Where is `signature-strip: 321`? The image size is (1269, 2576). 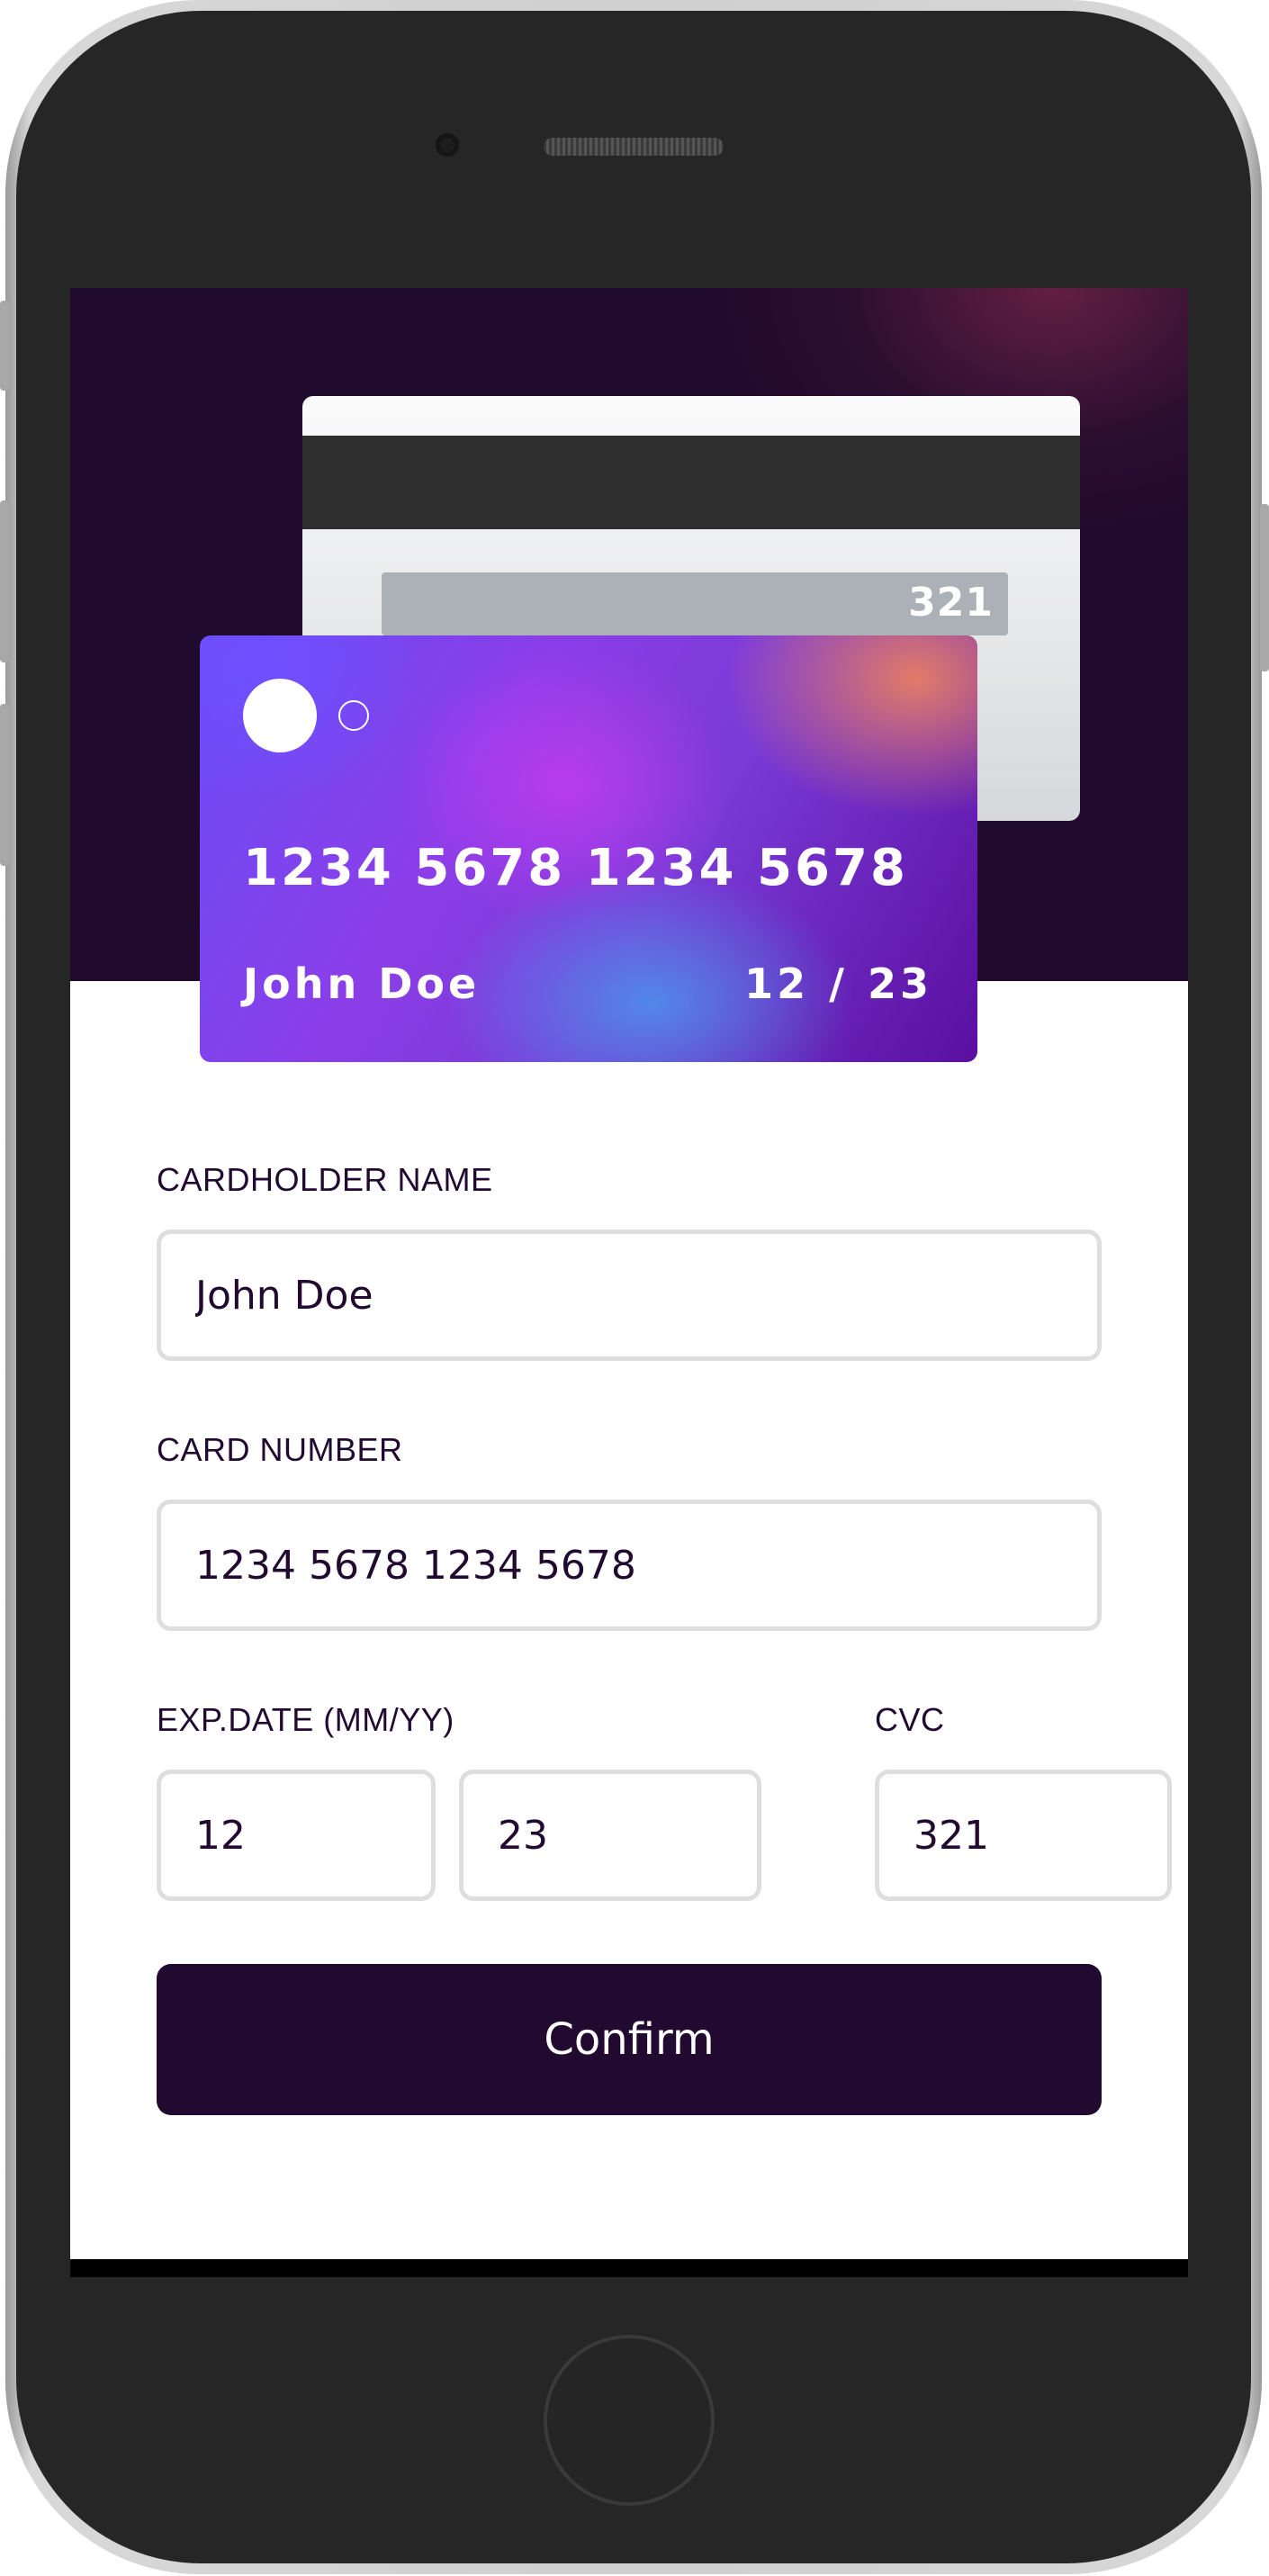 signature-strip: 321 is located at coordinates (695, 603).